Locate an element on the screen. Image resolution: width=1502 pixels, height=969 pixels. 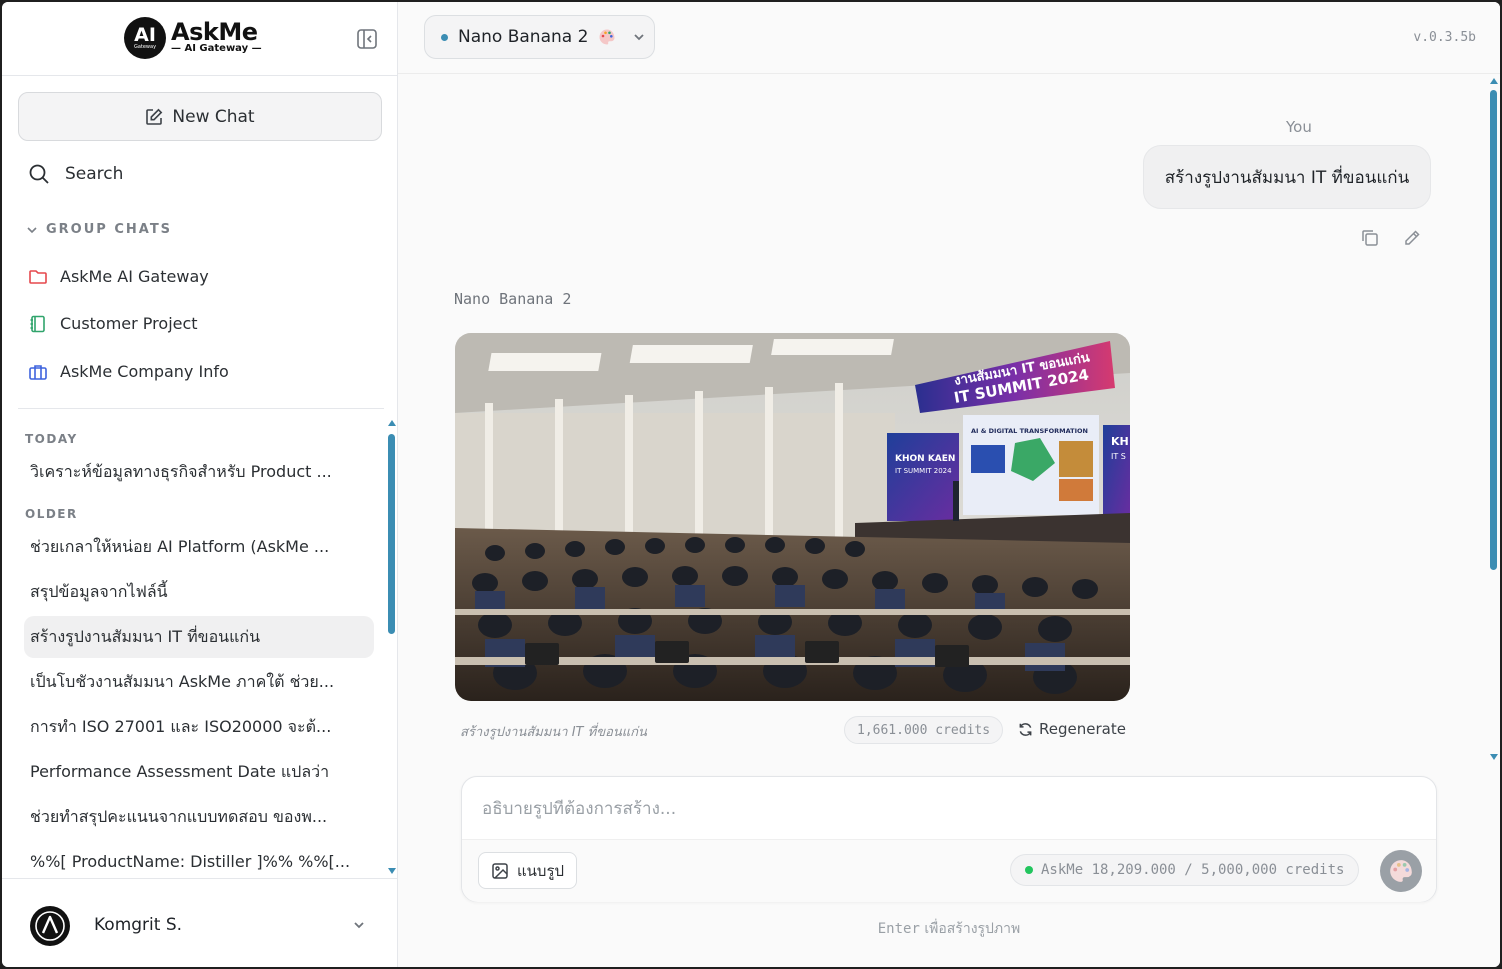
composer-hint: Enter เพื่อสร้างรูปภาพ is located at coordinates (949, 929).